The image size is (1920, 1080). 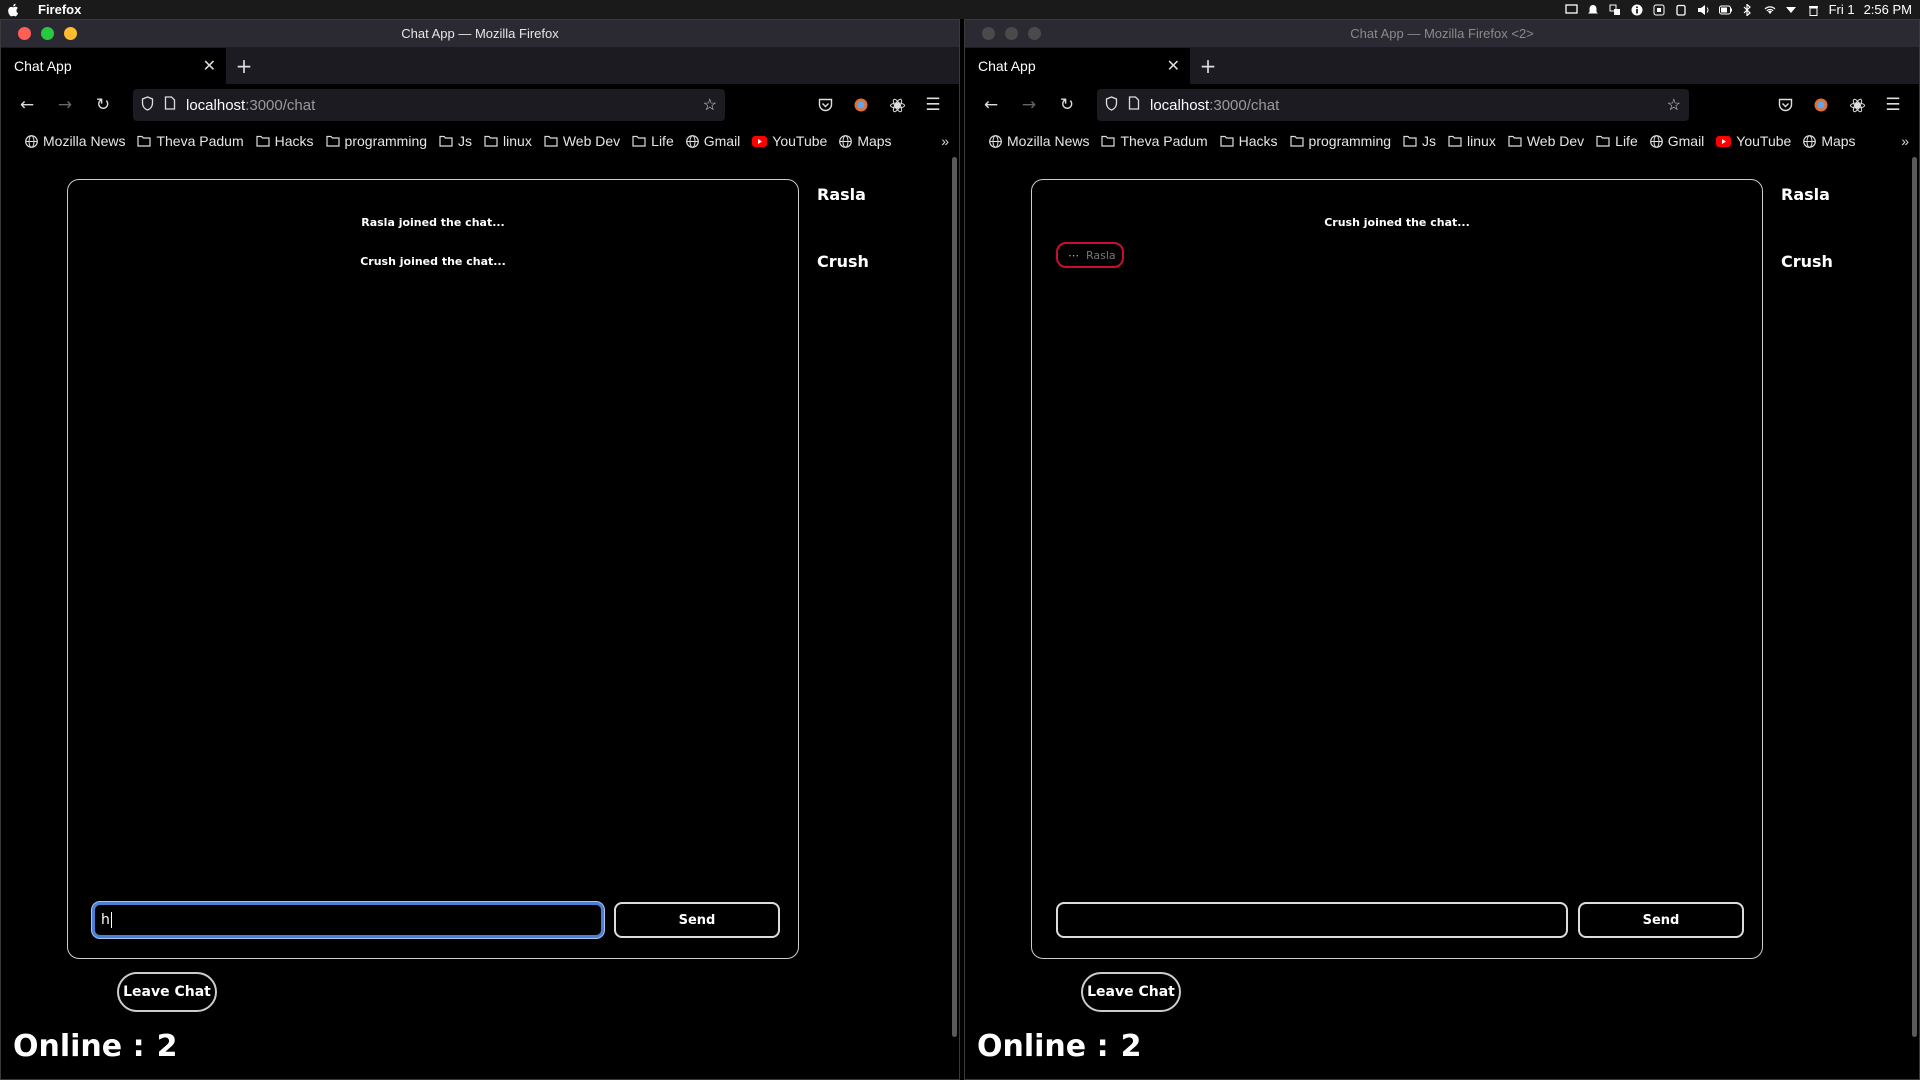 I want to click on screen-record-icon, so click(x=1659, y=9).